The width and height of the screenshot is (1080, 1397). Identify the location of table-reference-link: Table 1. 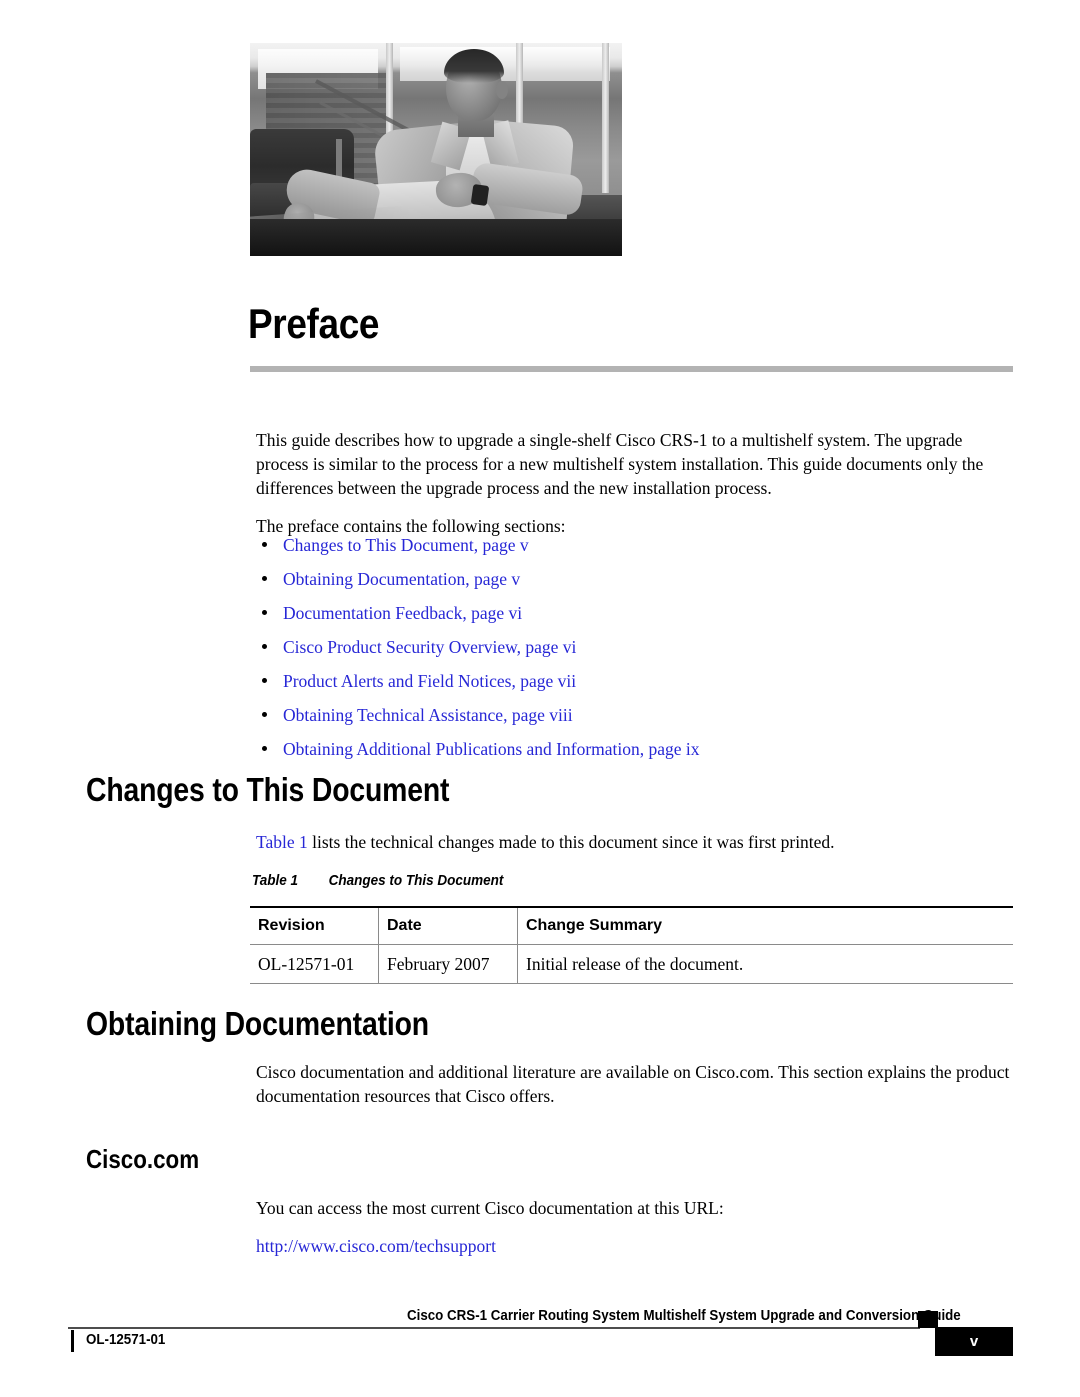
(282, 842).